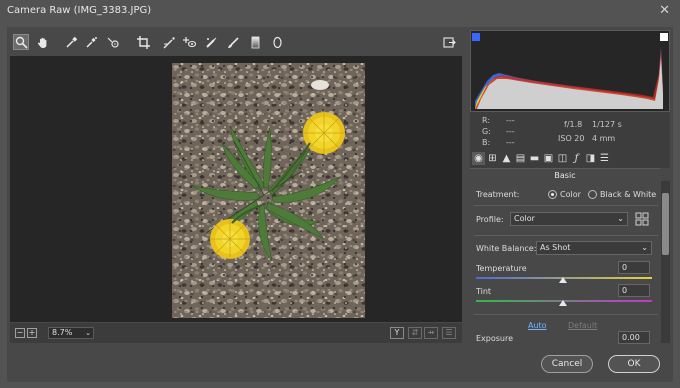  Describe the element at coordinates (664, 37) in the screenshot. I see `highlight-clipping-icon` at that location.